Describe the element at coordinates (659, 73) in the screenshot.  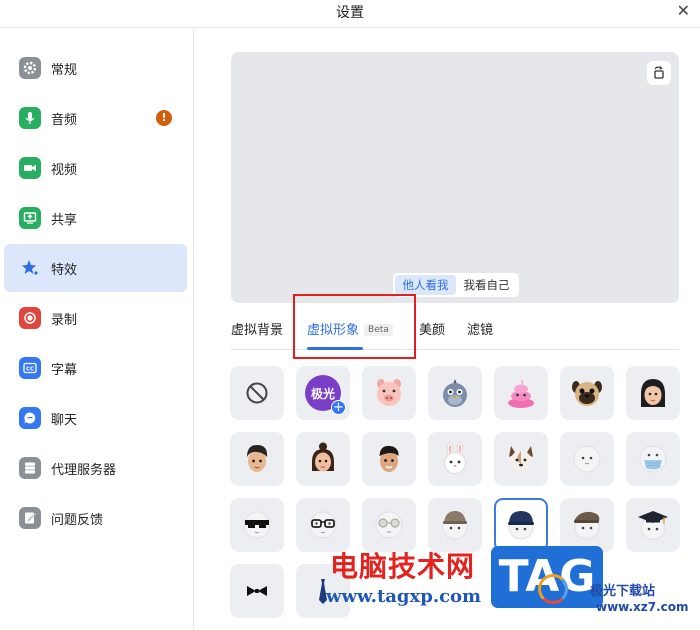
I see `rotate-camera-icon` at that location.